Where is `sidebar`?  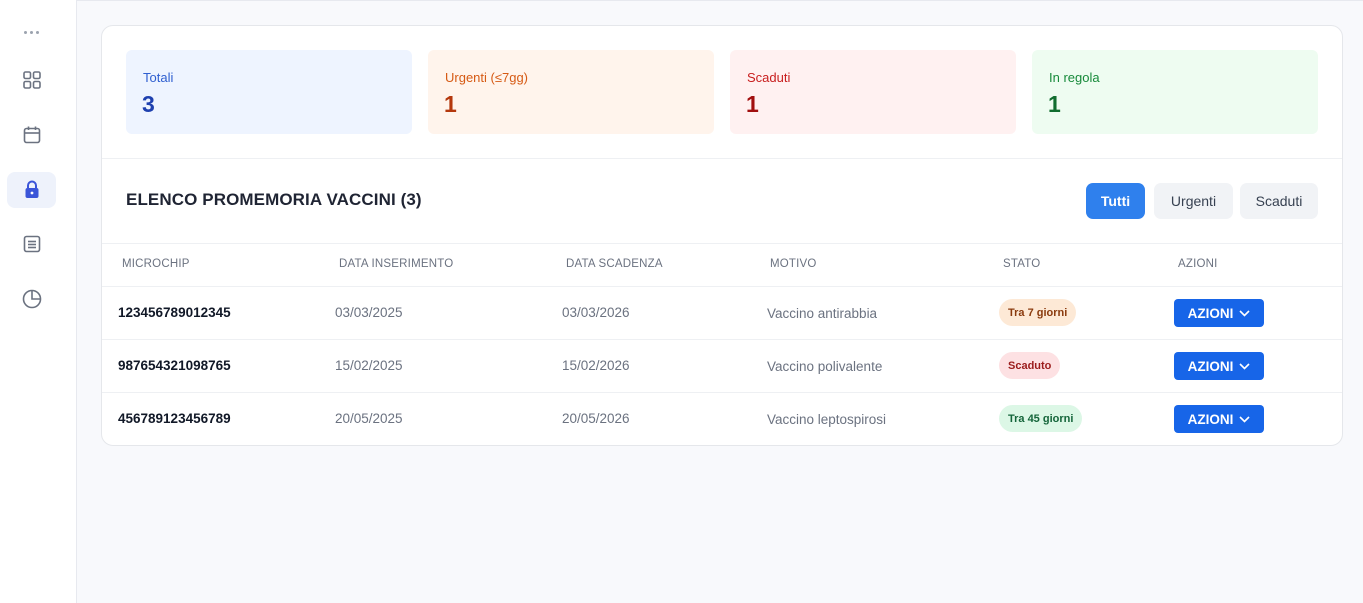
sidebar is located at coordinates (38, 301).